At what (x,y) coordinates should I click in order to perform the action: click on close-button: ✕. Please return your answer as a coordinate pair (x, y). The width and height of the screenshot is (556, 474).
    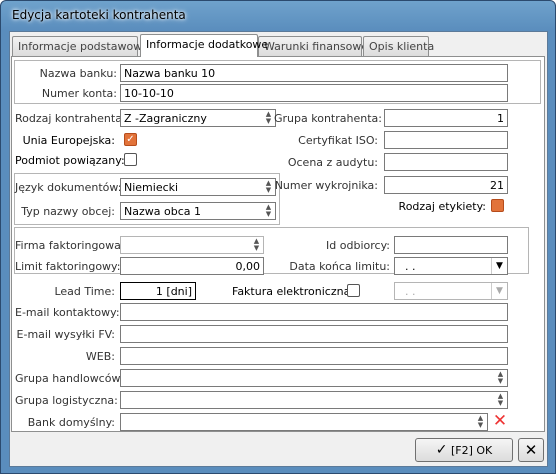
    Looking at the image, I should click on (531, 450).